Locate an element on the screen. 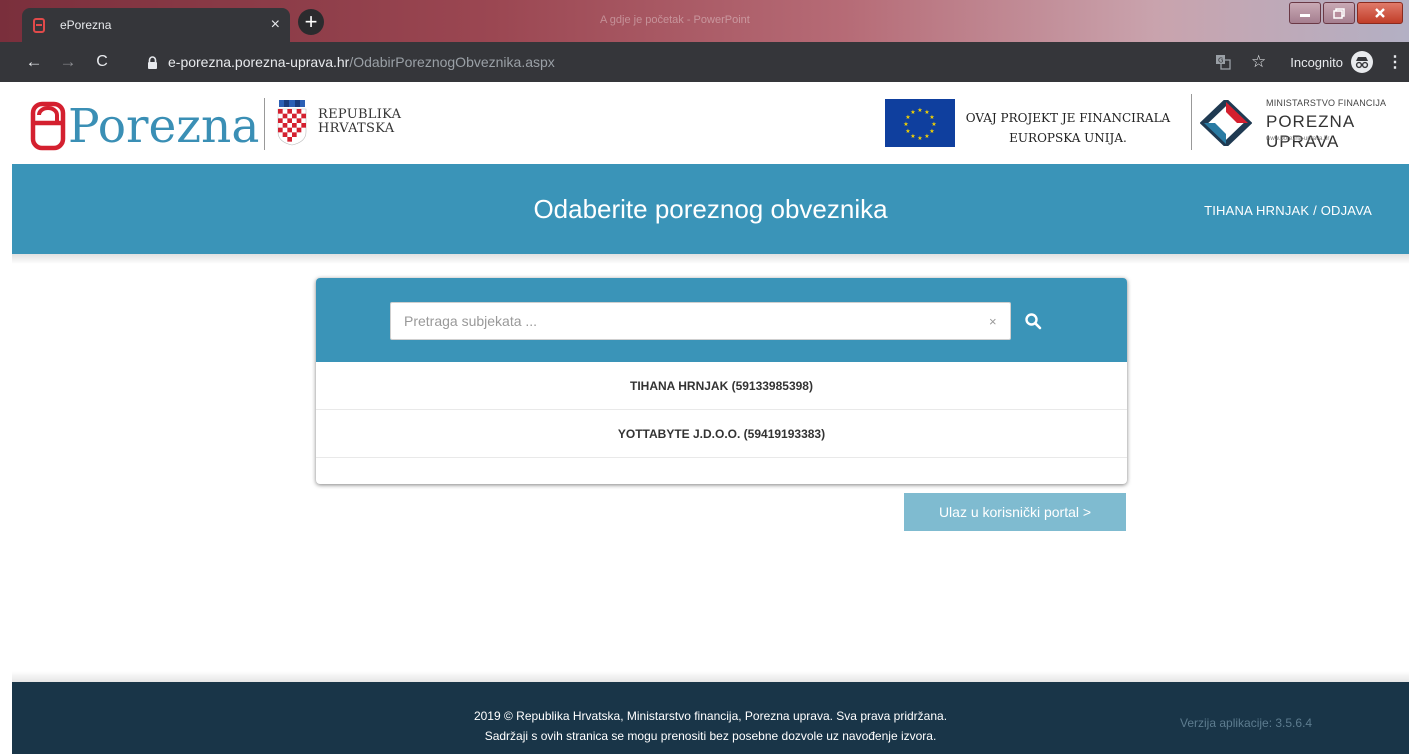  page-title: Odaberite poreznog obveznika is located at coordinates (710, 209).